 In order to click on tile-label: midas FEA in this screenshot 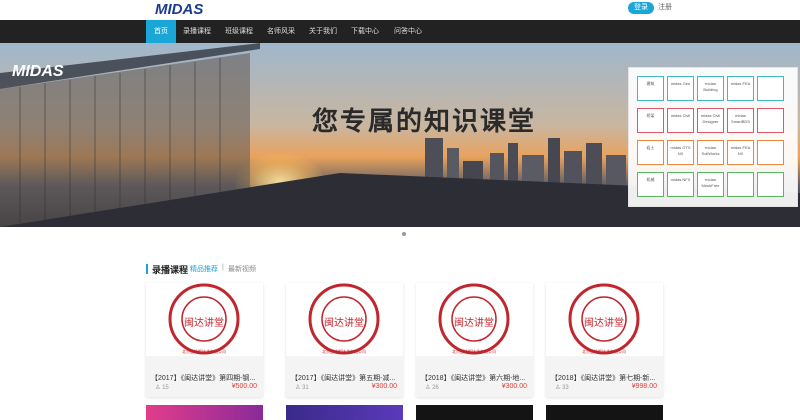, I will do `click(740, 83)`.